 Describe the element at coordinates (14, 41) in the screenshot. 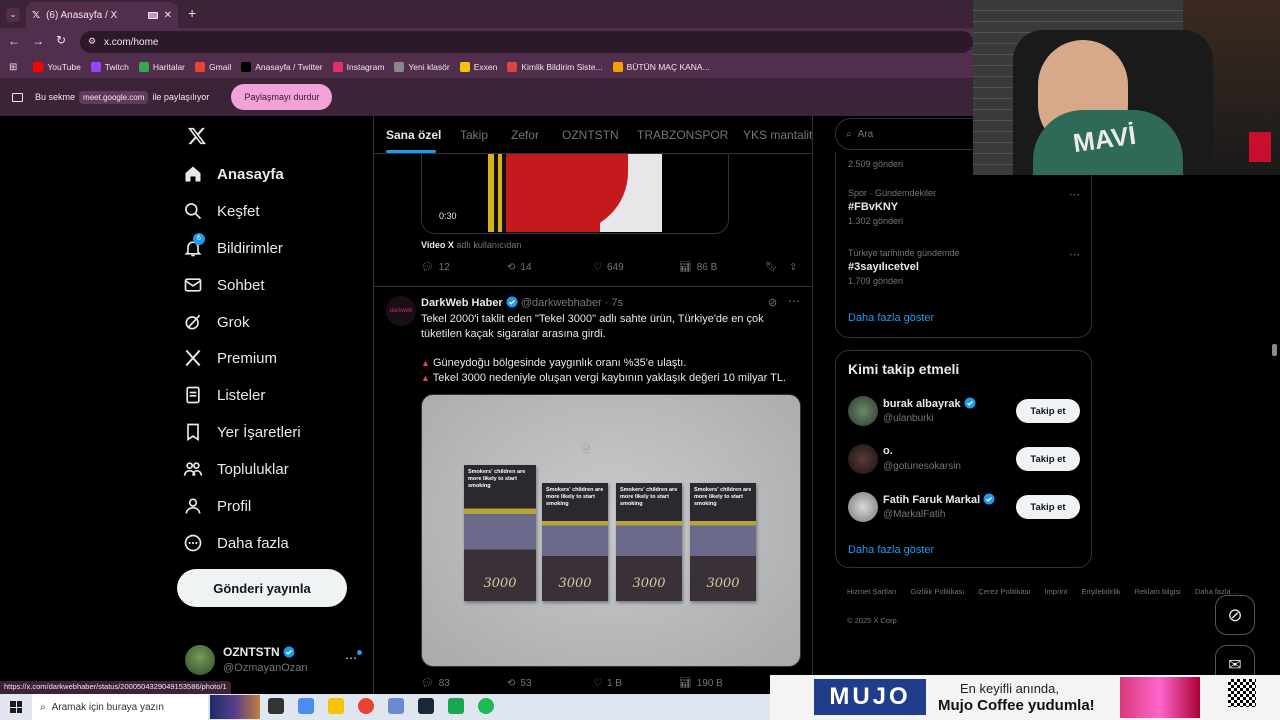

I see `back-icon: ←` at that location.